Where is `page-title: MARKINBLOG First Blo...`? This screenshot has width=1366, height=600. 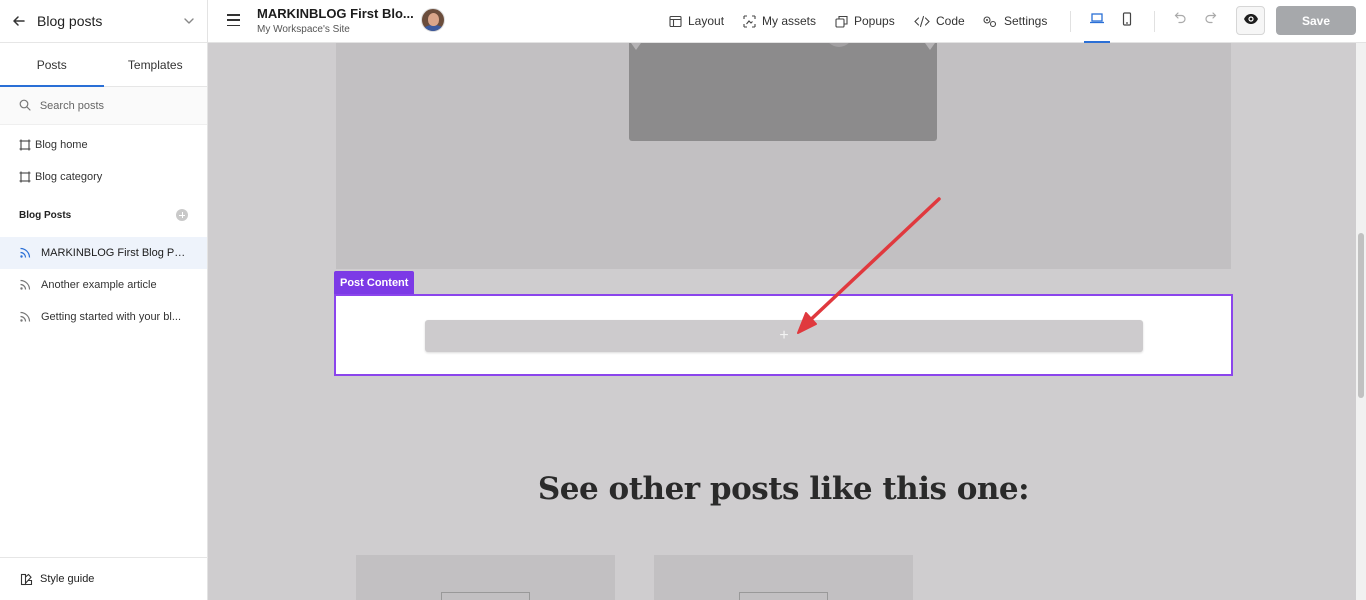 page-title: MARKINBLOG First Blo... is located at coordinates (335, 13).